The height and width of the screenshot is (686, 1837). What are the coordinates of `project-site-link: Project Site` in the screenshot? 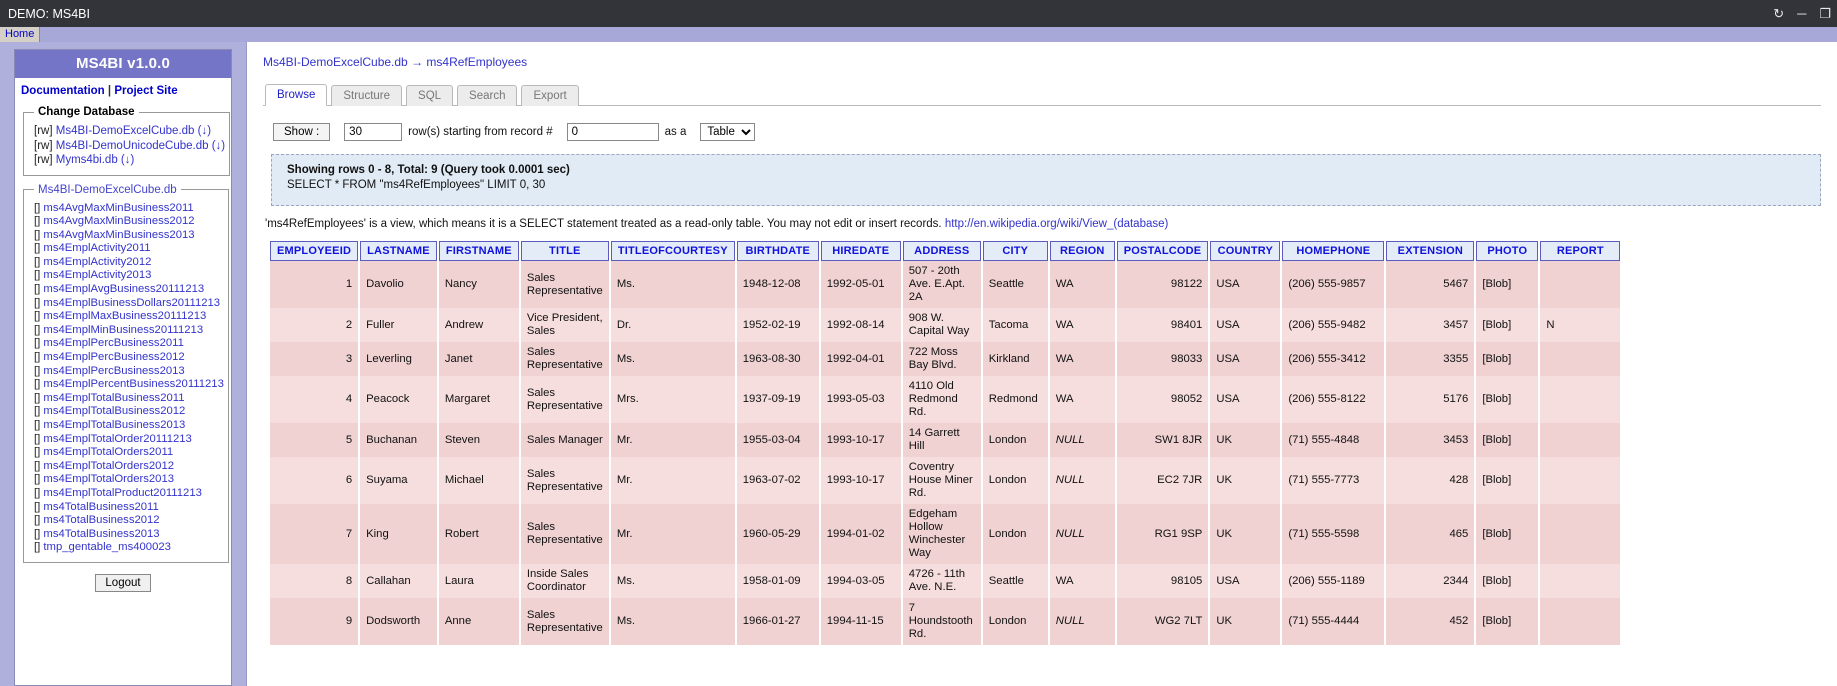 It's located at (145, 91).